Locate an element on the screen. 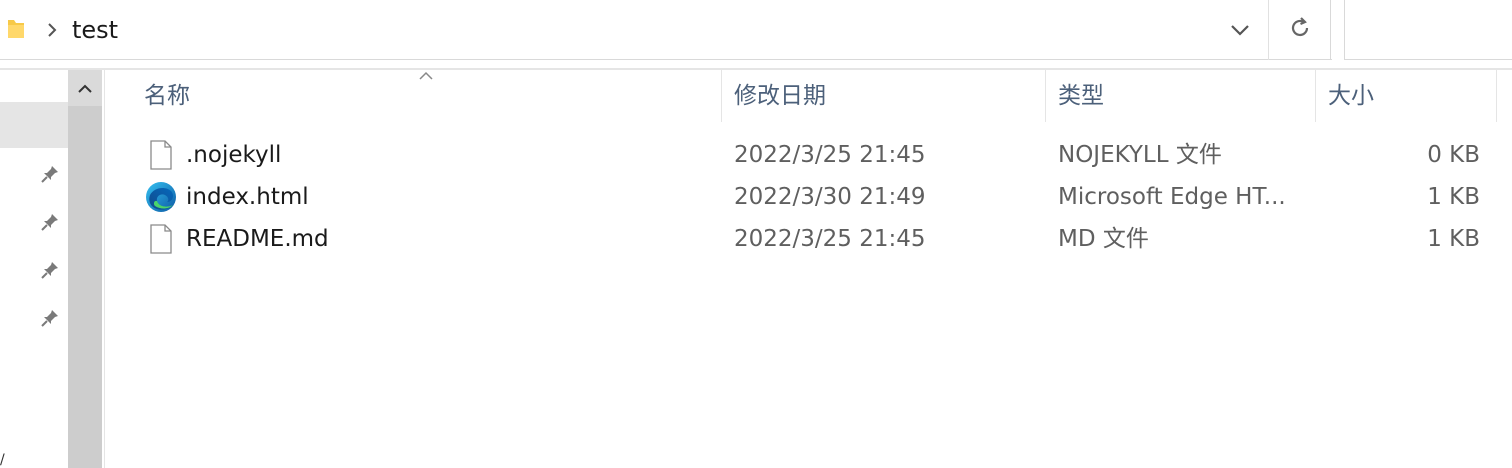  chevron-down-icon is located at coordinates (1240, 30).